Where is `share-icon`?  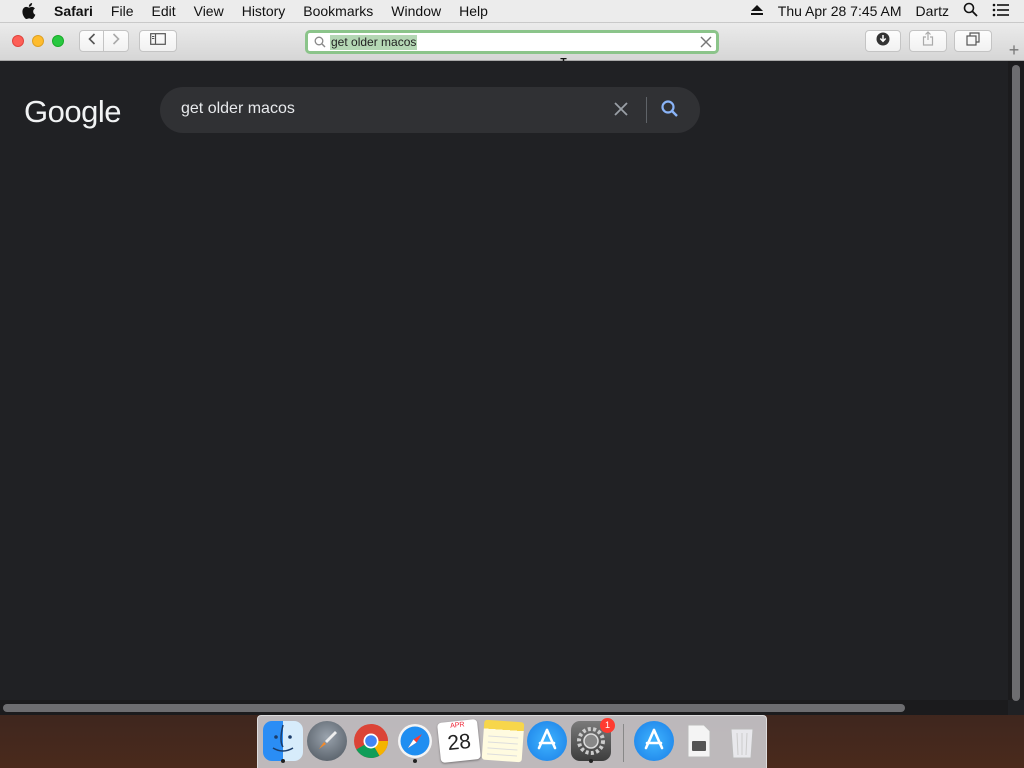 share-icon is located at coordinates (928, 41).